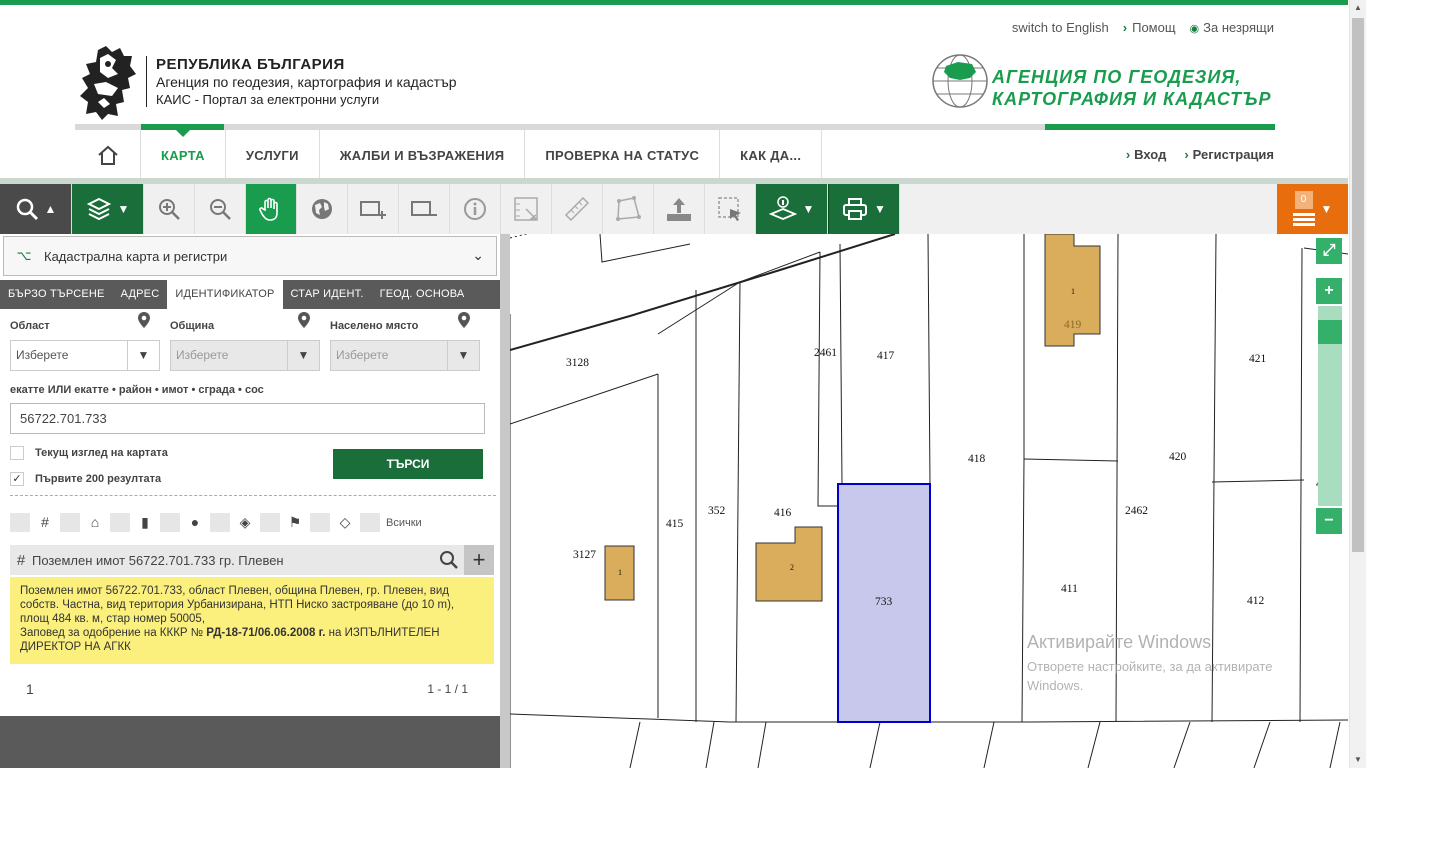  What do you see at coordinates (225, 294) in the screenshot?
I see `tab-identifier: ИДЕНТИФИКАТОР` at bounding box center [225, 294].